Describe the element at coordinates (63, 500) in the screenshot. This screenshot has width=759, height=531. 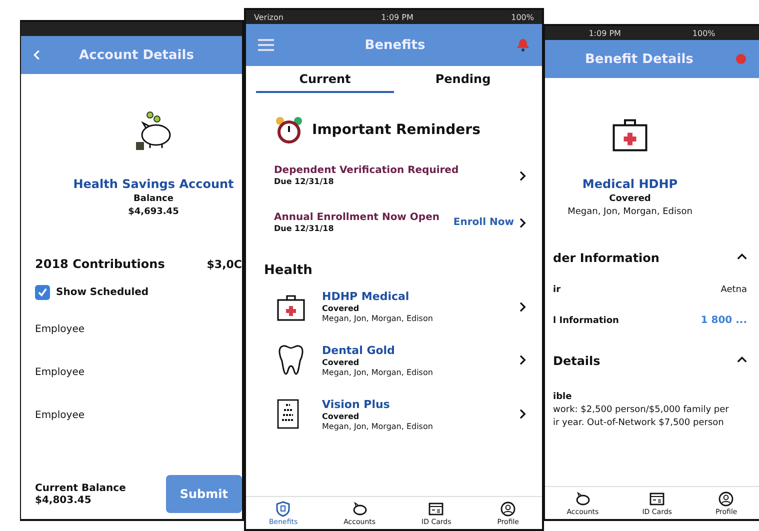
I see `current-balance-amount: $4,803.45` at that location.